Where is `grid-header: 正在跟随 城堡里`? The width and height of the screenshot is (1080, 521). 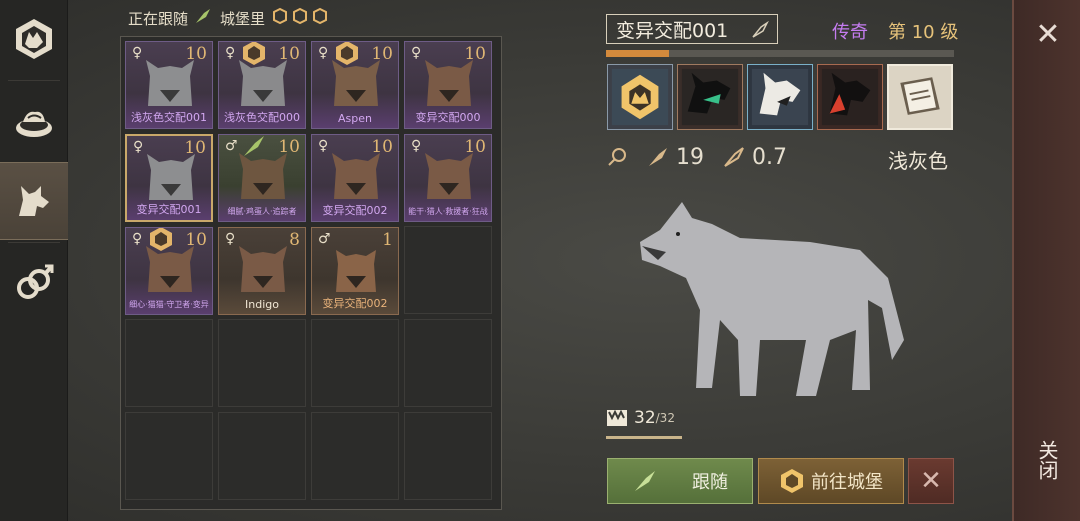
grid-header: 正在跟随 城堡里 is located at coordinates (232, 18).